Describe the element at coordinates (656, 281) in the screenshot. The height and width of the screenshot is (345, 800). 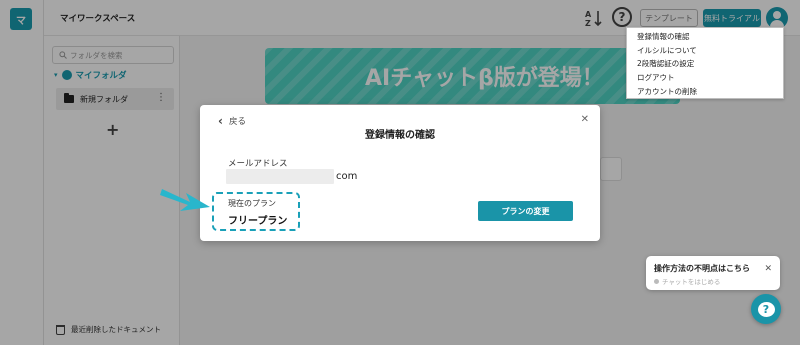
I see `chat-bubble-icon` at that location.